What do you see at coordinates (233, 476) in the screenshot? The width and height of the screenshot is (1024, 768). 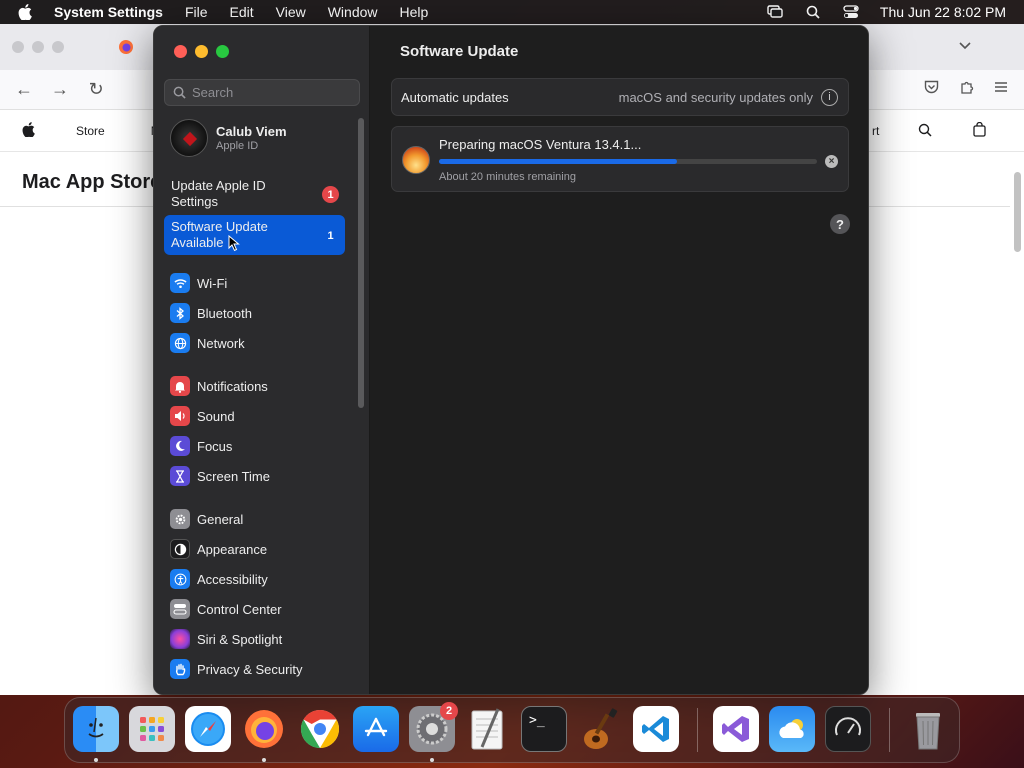 I see `sidebar-item-label: Screen Time` at bounding box center [233, 476].